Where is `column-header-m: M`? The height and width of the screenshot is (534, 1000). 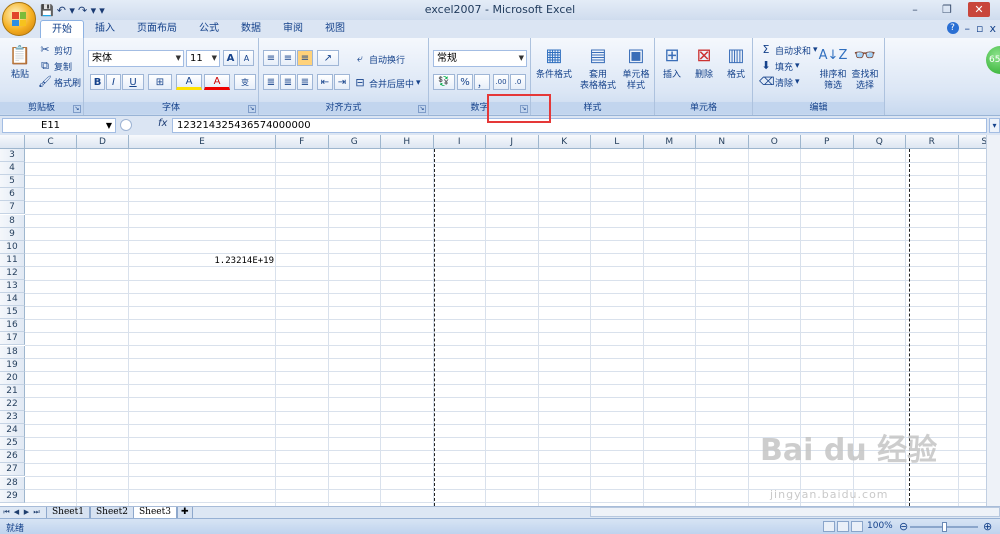
column-header-m: M is located at coordinates (670, 142).